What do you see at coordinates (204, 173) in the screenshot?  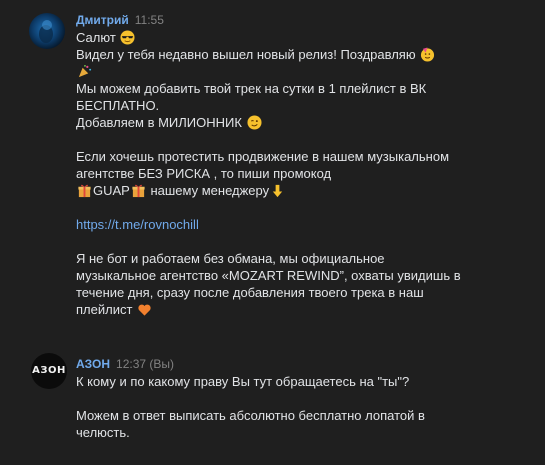 I see `text-line: агентстве БЕЗ РИСКА , то пиши промокод` at bounding box center [204, 173].